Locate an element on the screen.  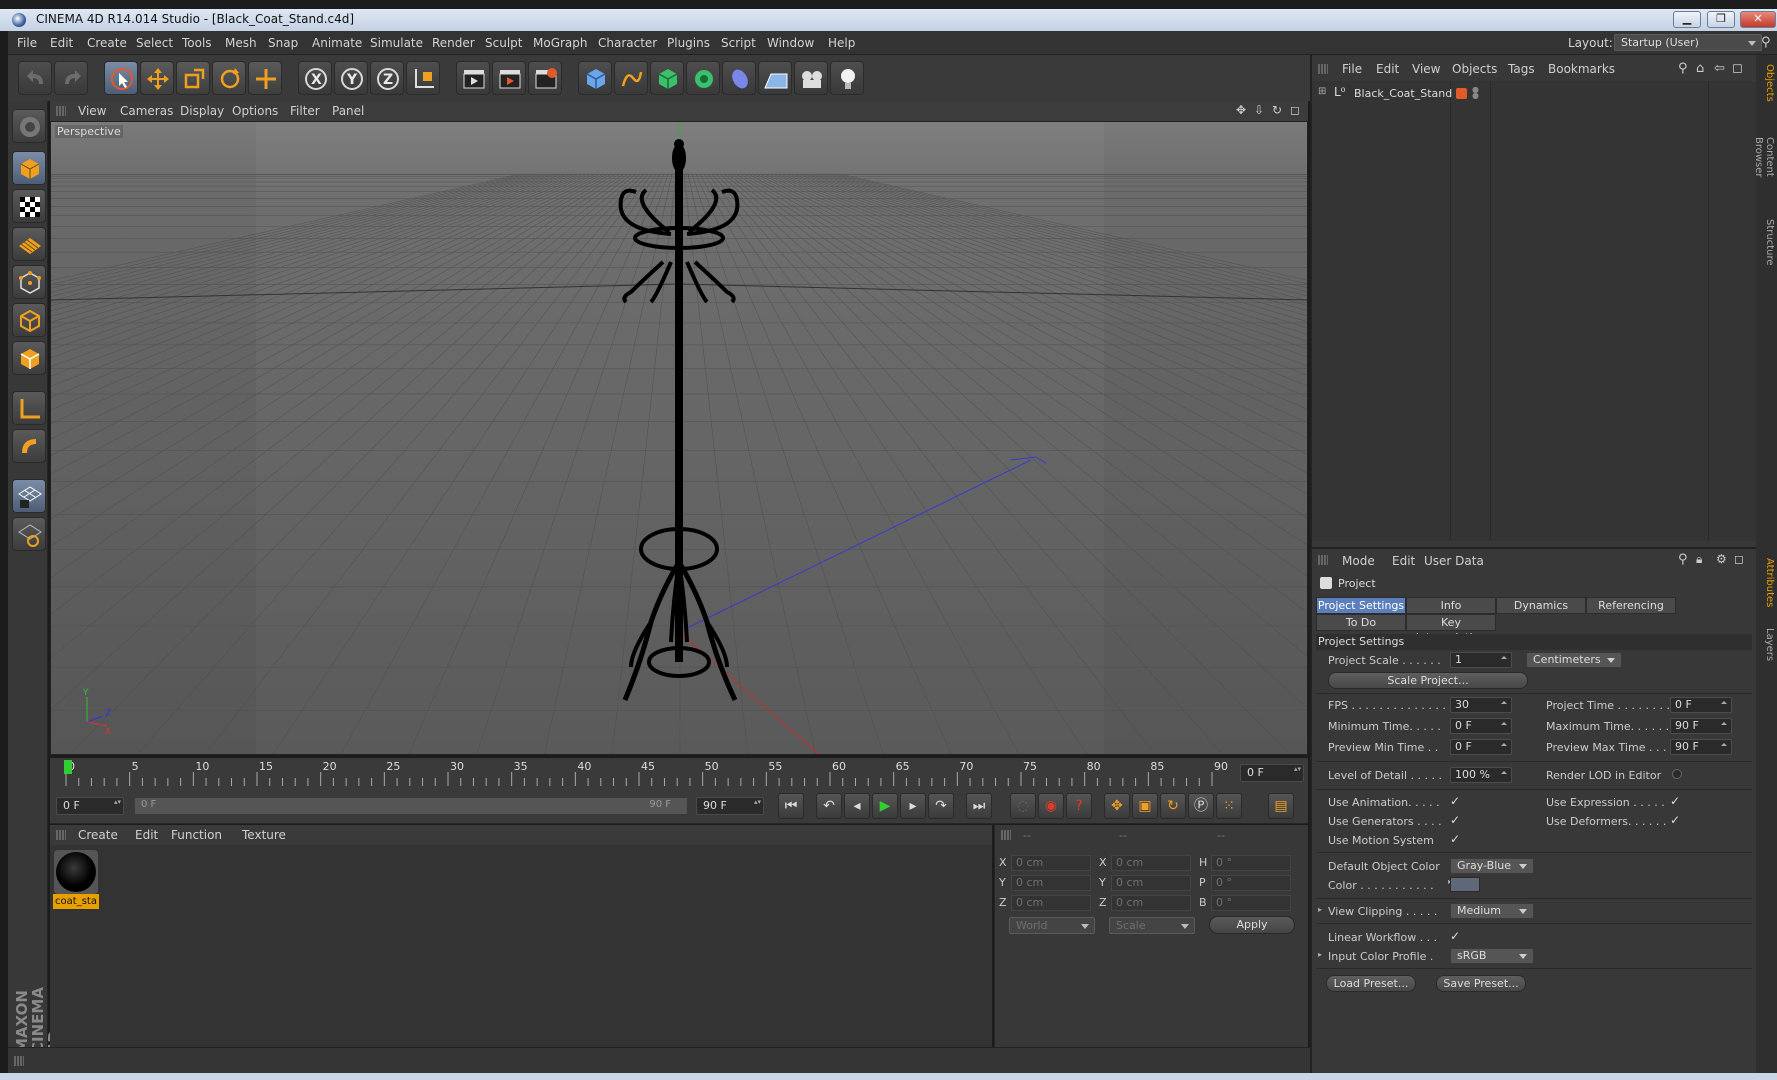
object-name: Black_Coat_Stand is located at coordinates (1403, 93).